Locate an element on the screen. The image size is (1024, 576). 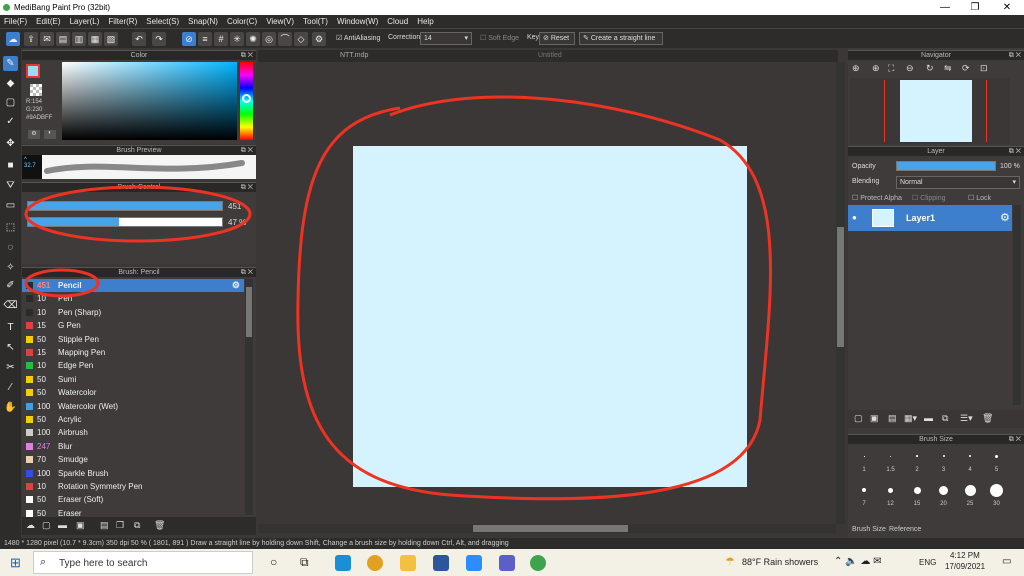
fill-shape-icon: ■ is located at coordinates (10, 165).